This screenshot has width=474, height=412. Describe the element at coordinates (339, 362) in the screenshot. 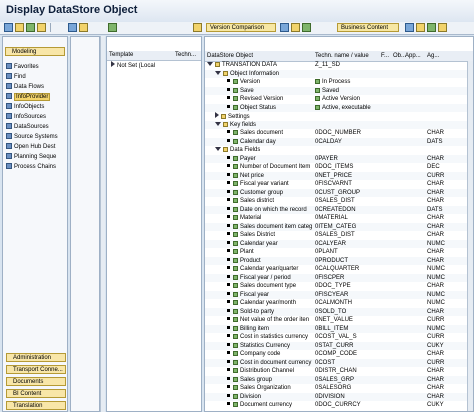

I see `data-field-row: Cost in document currency 0COST CURR` at that location.